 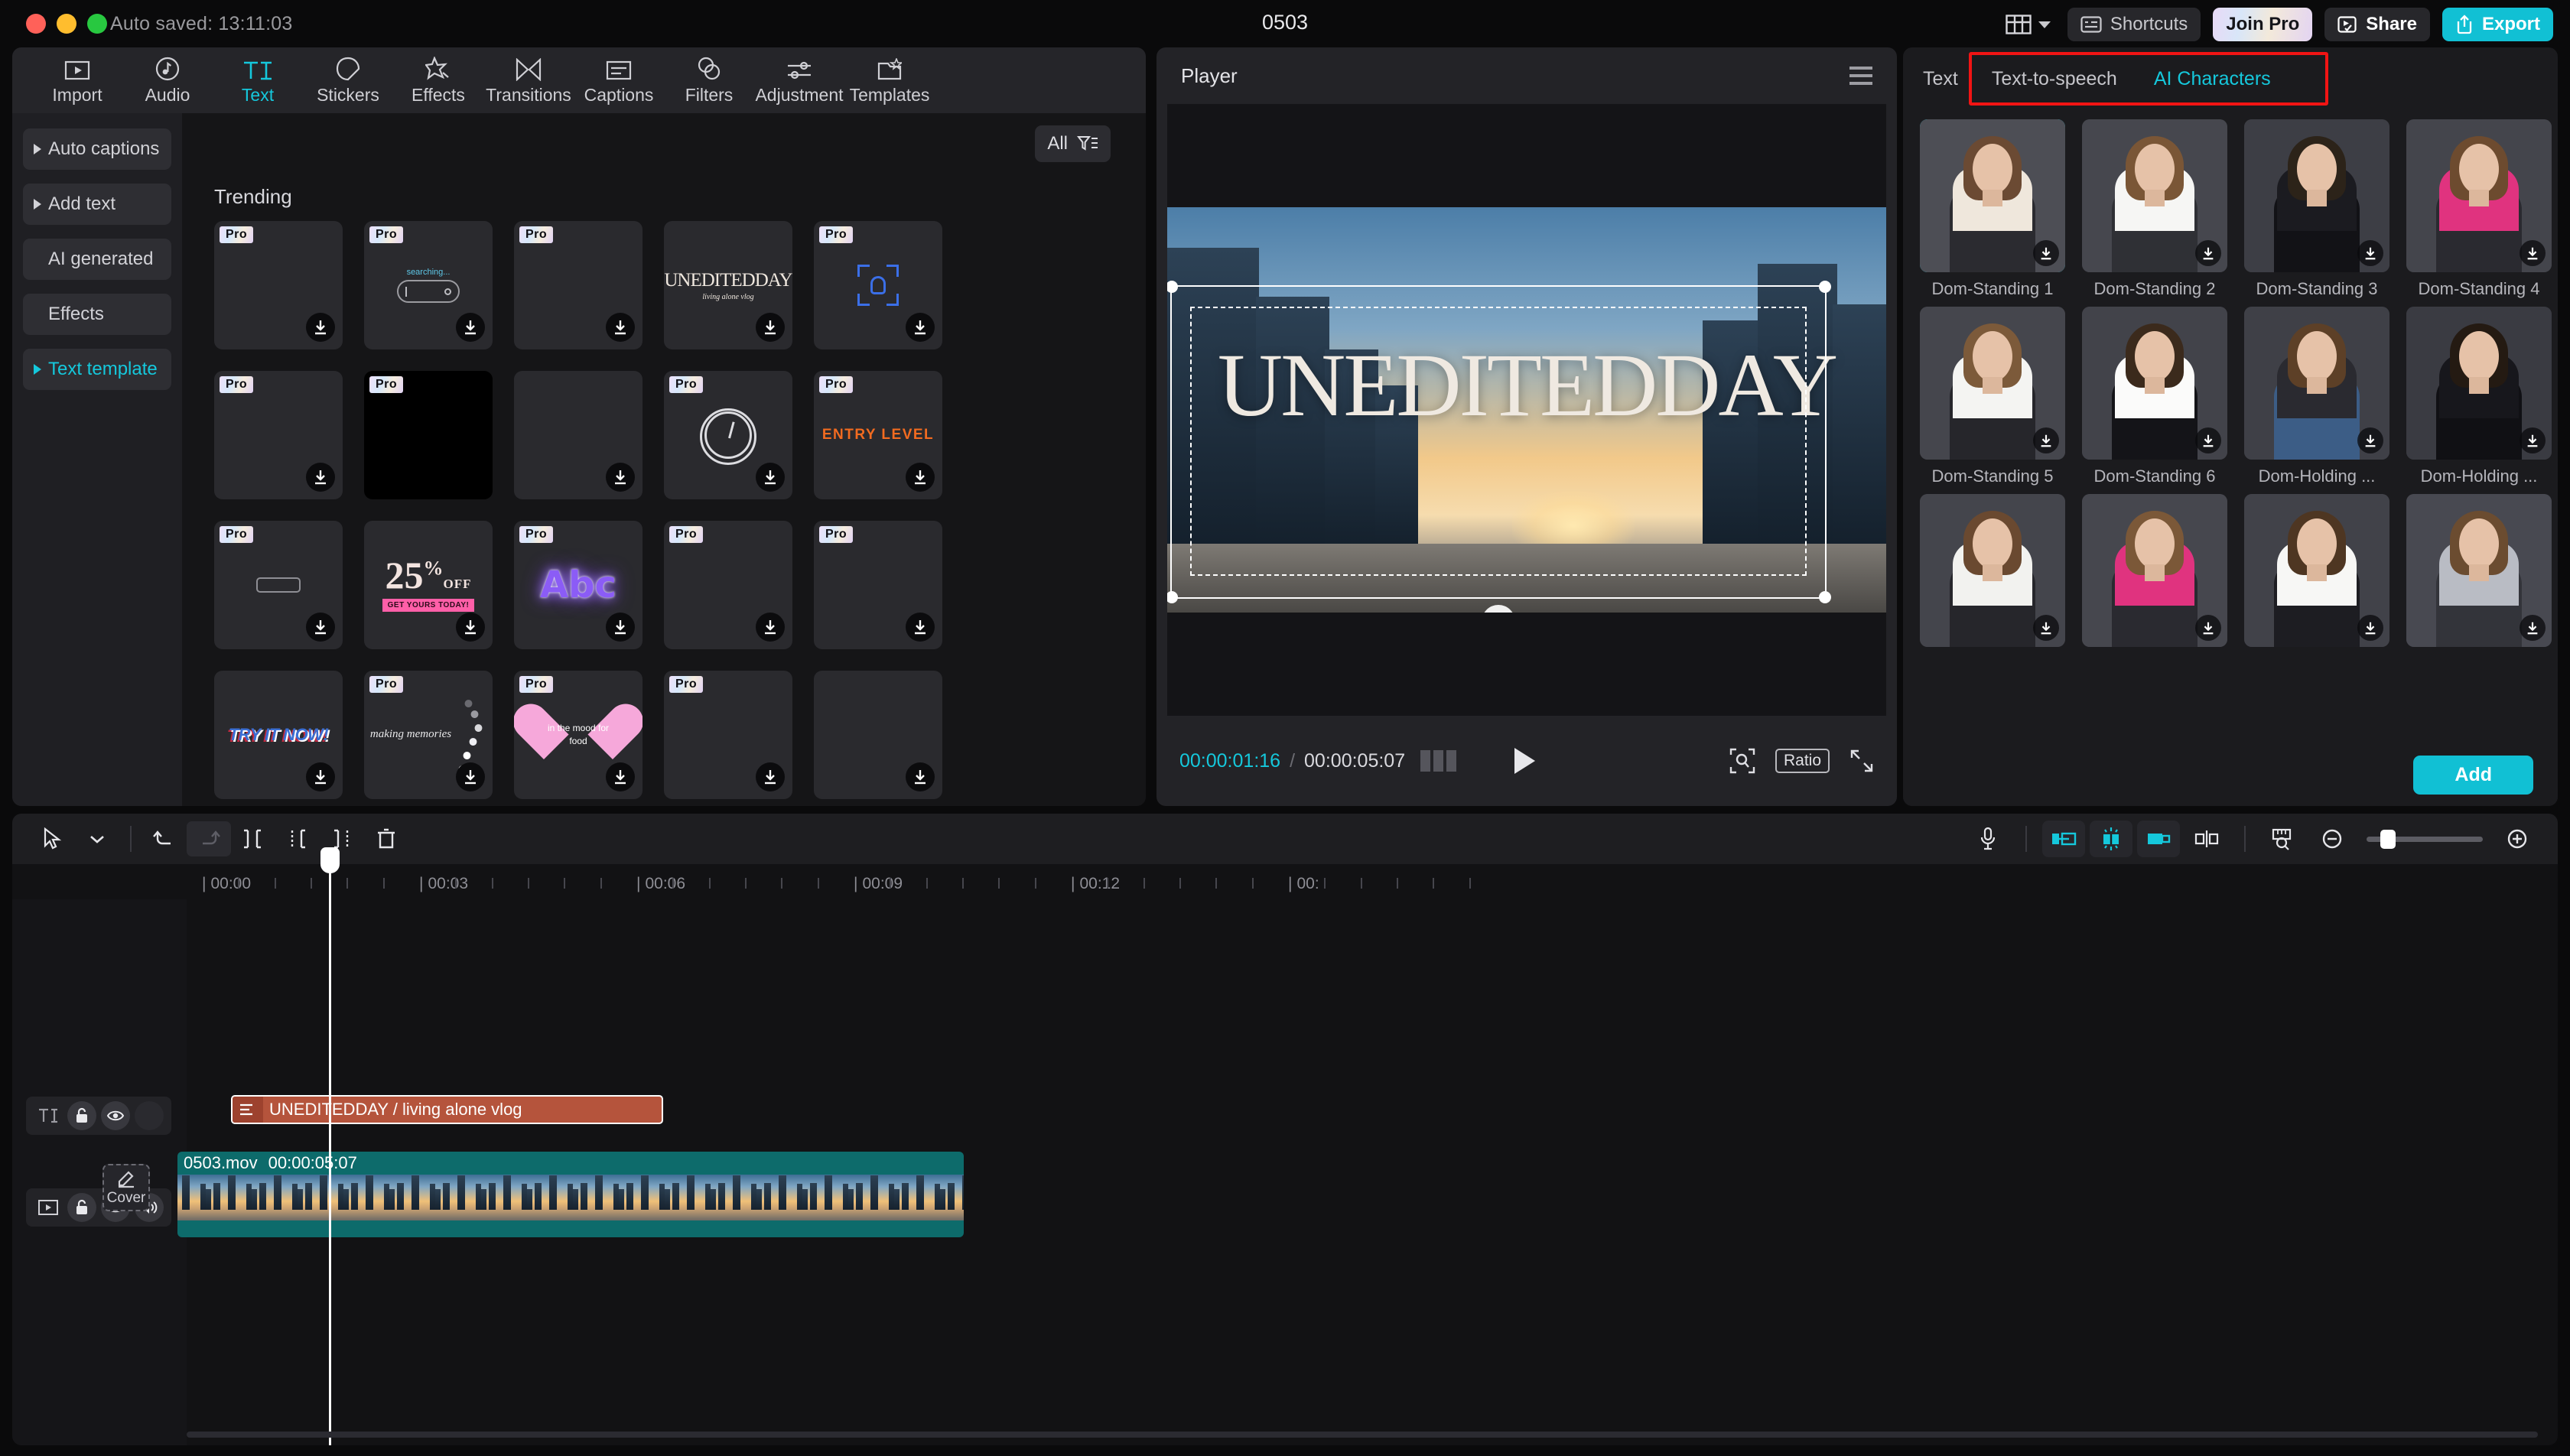 I want to click on text-clip: UNEDITEDDAY / living alone vlog, so click(x=447, y=1109).